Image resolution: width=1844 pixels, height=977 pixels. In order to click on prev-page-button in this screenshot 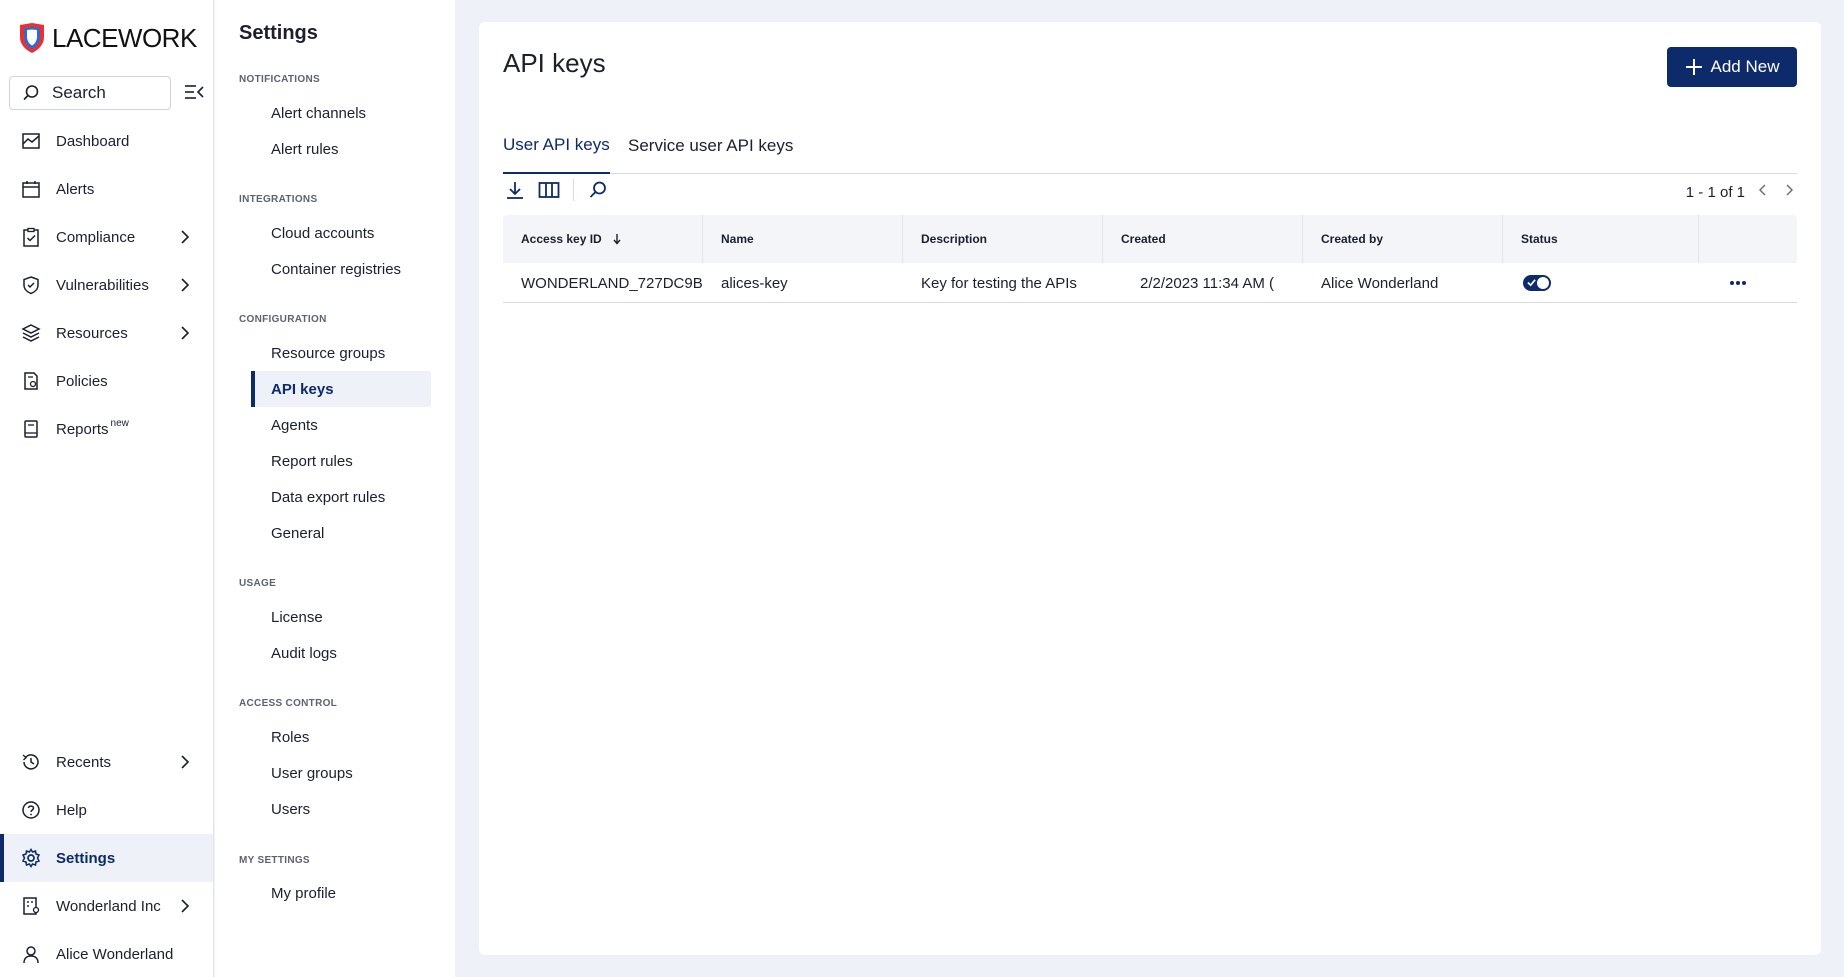, I will do `click(1763, 192)`.